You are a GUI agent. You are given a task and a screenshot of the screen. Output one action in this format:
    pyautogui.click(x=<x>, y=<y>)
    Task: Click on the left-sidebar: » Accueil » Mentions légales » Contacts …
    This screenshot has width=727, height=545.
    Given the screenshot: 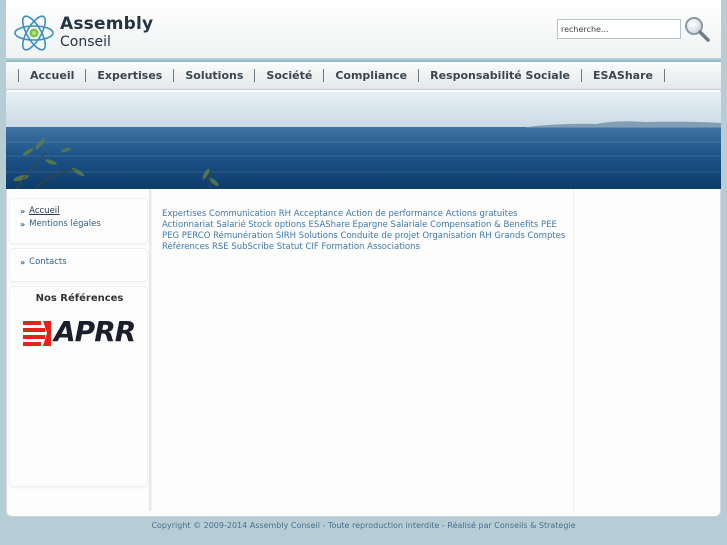 What is the action you would take?
    pyautogui.click(x=78, y=339)
    